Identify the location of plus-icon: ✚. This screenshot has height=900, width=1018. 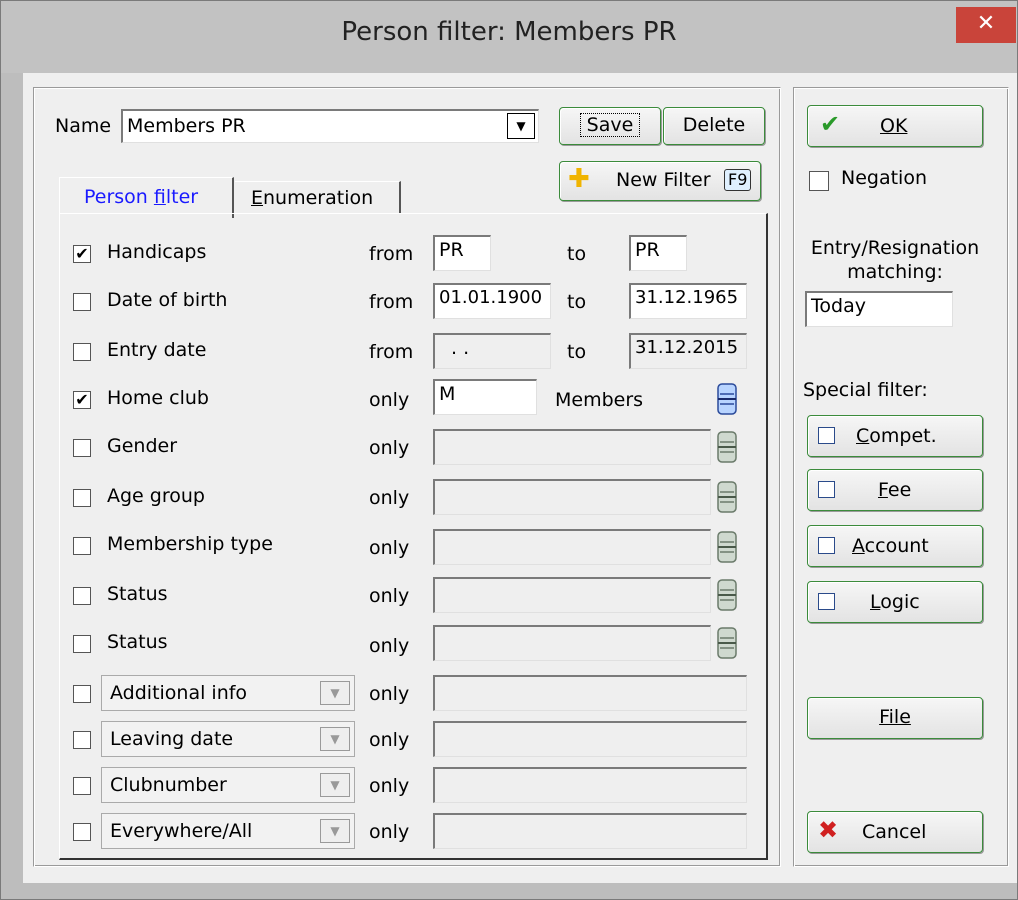
(579, 179).